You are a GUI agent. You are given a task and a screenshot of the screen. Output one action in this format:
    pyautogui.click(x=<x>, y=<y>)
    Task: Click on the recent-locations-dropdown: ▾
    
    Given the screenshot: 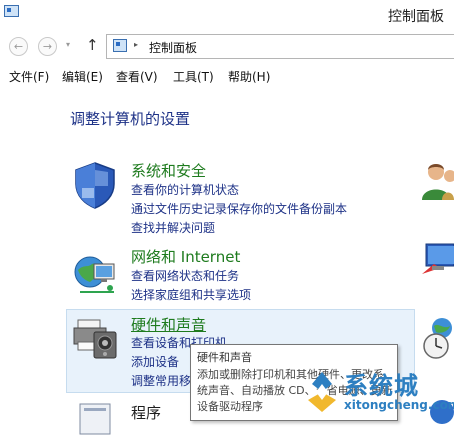 What is the action you would take?
    pyautogui.click(x=68, y=44)
    